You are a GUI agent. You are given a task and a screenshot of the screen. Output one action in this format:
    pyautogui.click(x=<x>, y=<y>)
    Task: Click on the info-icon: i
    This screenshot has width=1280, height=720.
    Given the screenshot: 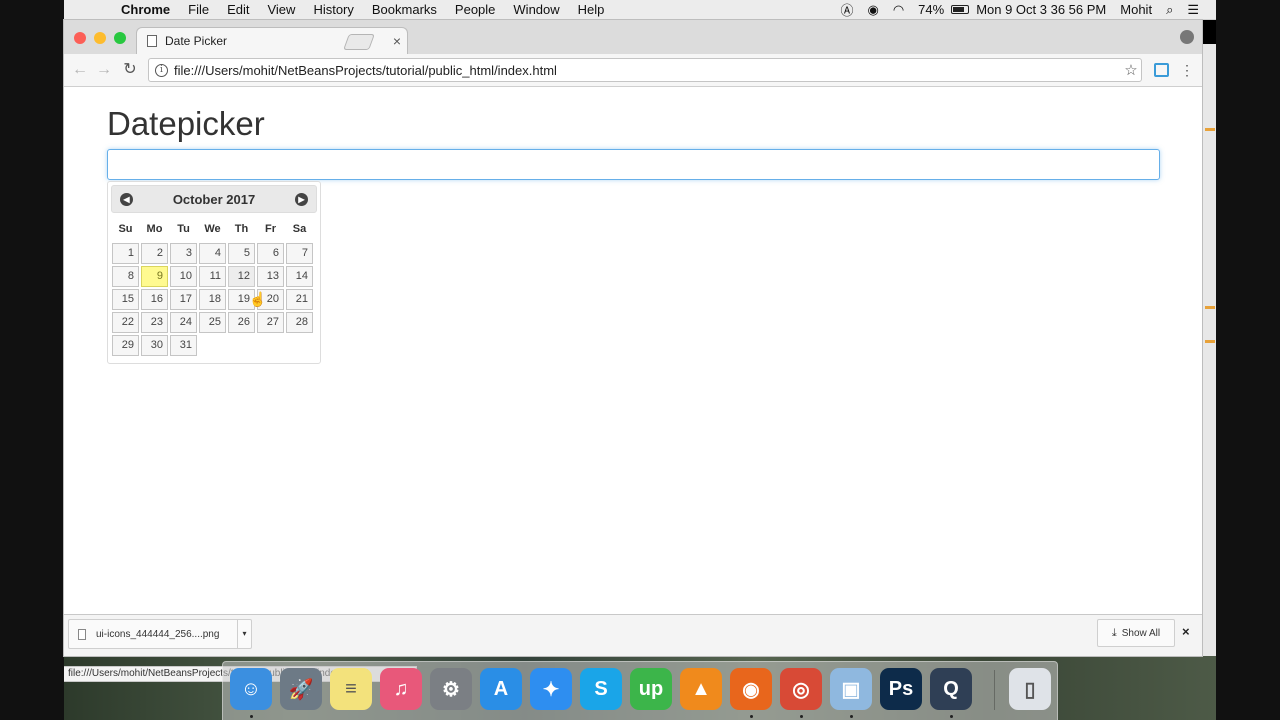 What is the action you would take?
    pyautogui.click(x=161, y=70)
    